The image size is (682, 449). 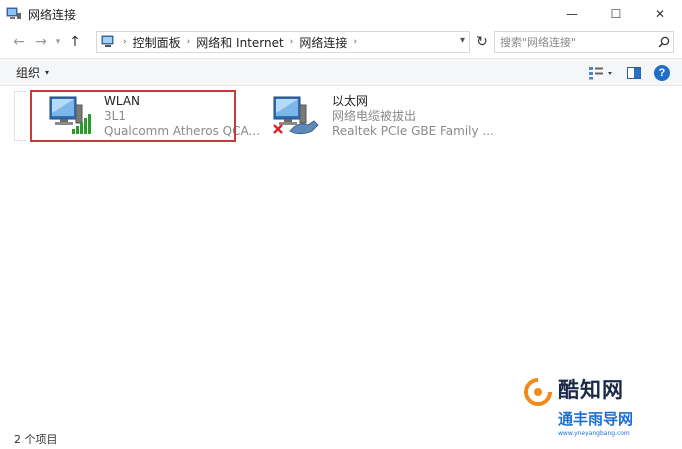 I want to click on search-icon, so click(x=664, y=42).